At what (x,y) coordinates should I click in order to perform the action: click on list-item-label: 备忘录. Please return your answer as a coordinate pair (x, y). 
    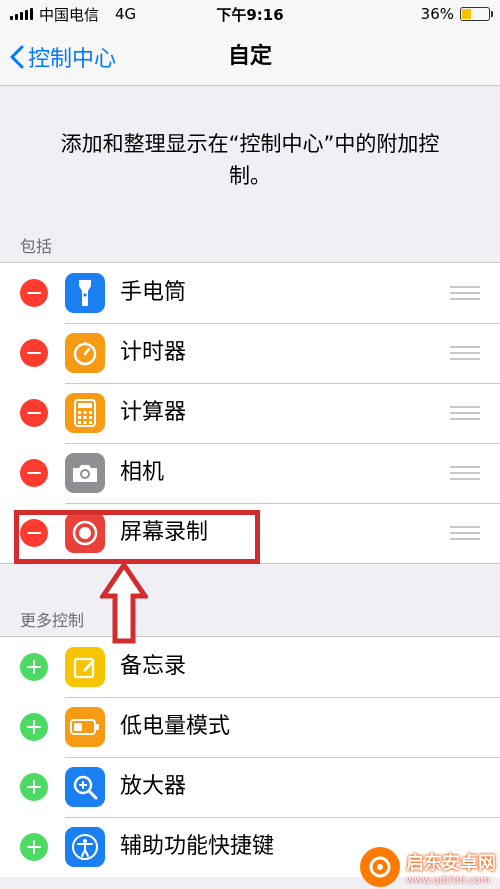
    Looking at the image, I should click on (153, 666).